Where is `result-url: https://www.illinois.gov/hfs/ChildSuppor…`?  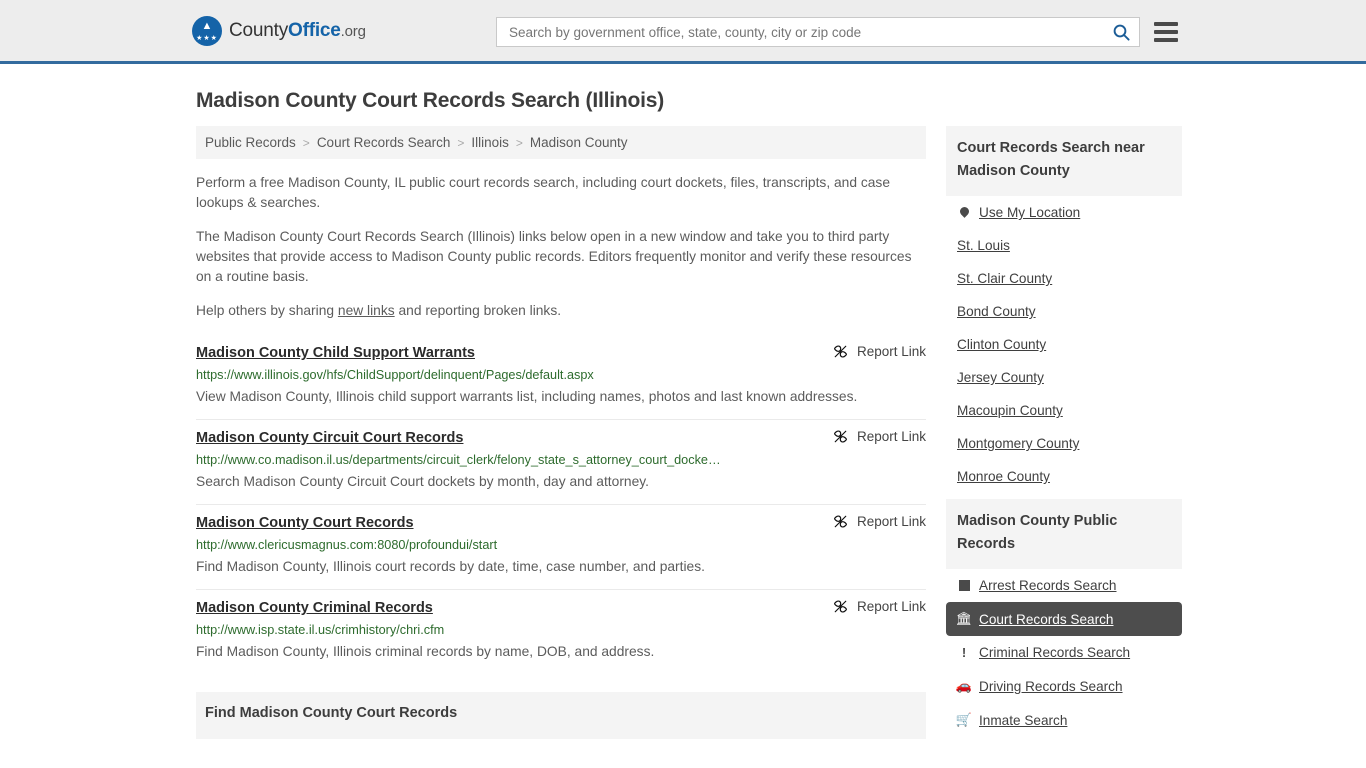 result-url: https://www.illinois.gov/hfs/ChildSuppor… is located at coordinates (395, 375).